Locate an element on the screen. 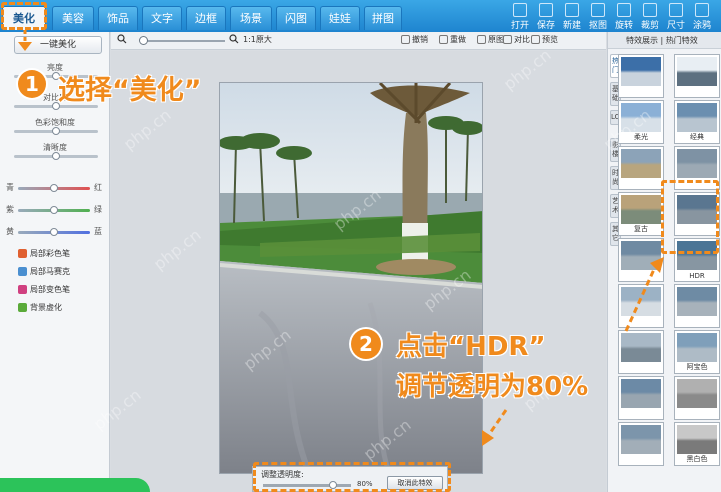 This screenshot has width=721, height=492. canvas-action-4: 预览 is located at coordinates (544, 39).